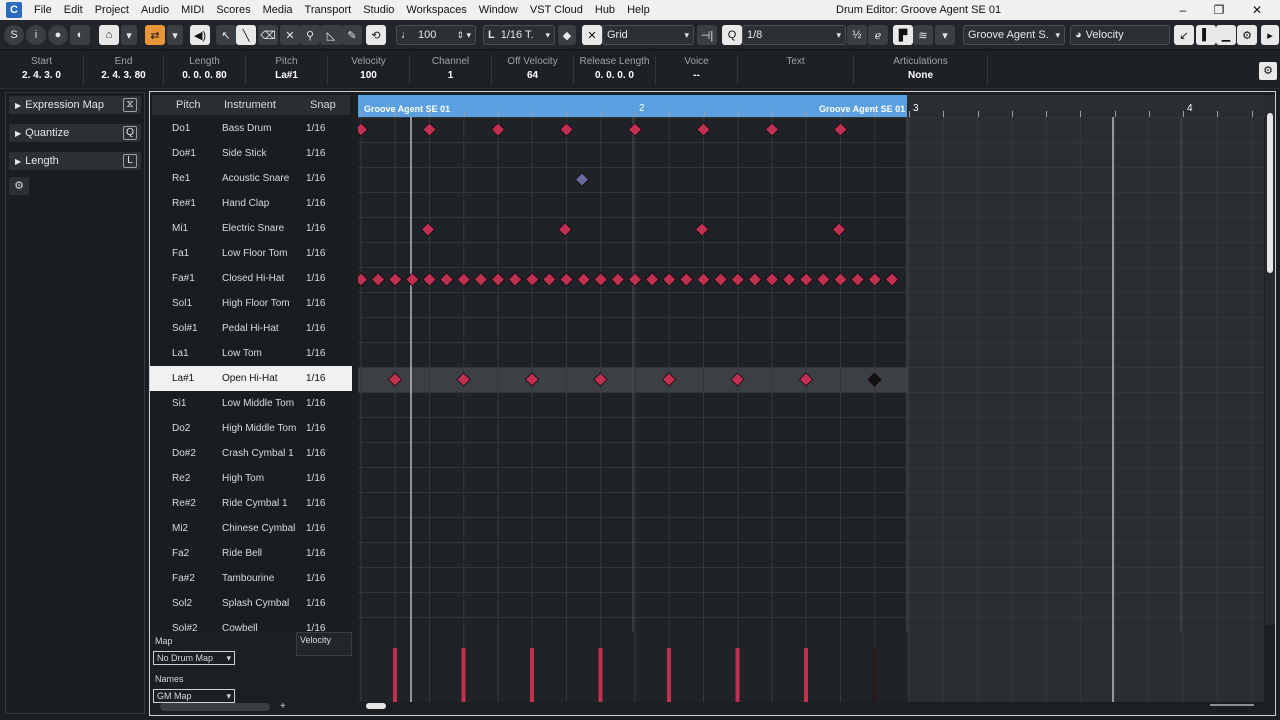  I want to click on more-icon: ▸, so click(1270, 35).